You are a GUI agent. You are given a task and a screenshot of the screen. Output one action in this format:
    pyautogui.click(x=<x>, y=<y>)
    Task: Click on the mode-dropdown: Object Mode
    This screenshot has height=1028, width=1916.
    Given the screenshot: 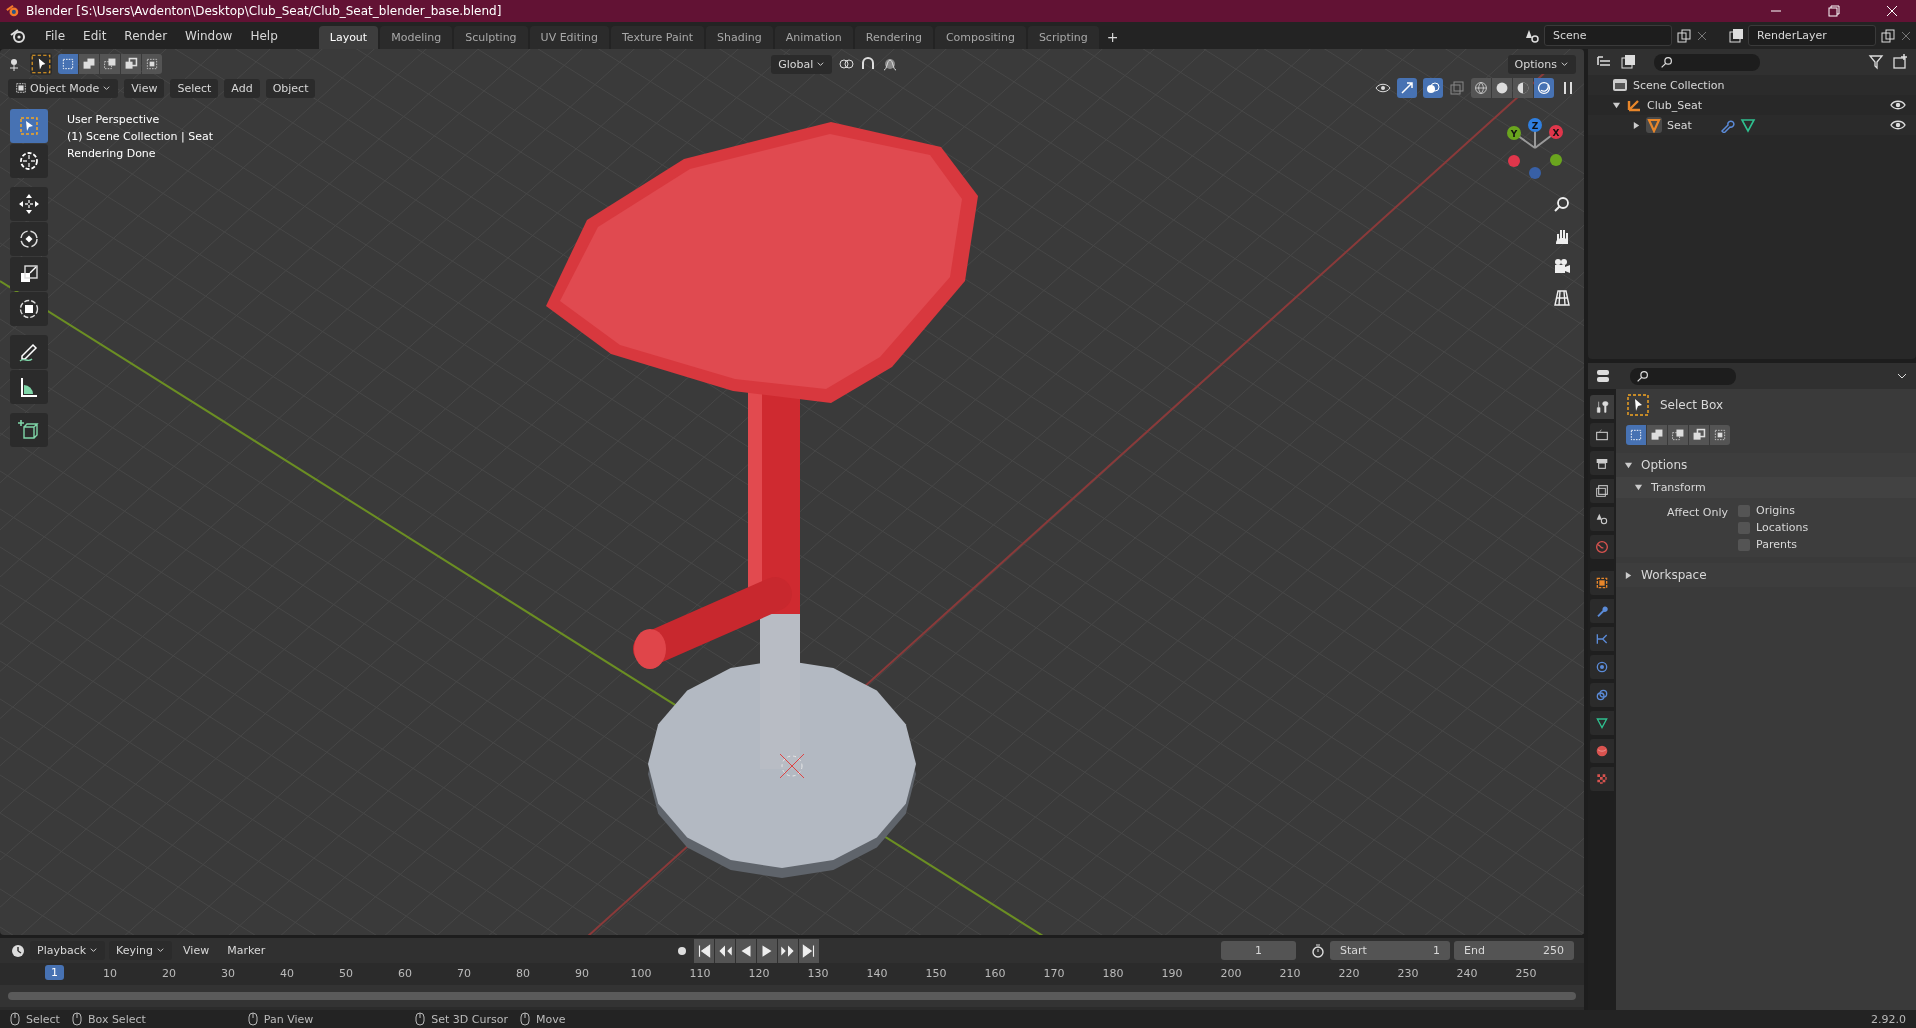 What is the action you would take?
    pyautogui.click(x=63, y=88)
    